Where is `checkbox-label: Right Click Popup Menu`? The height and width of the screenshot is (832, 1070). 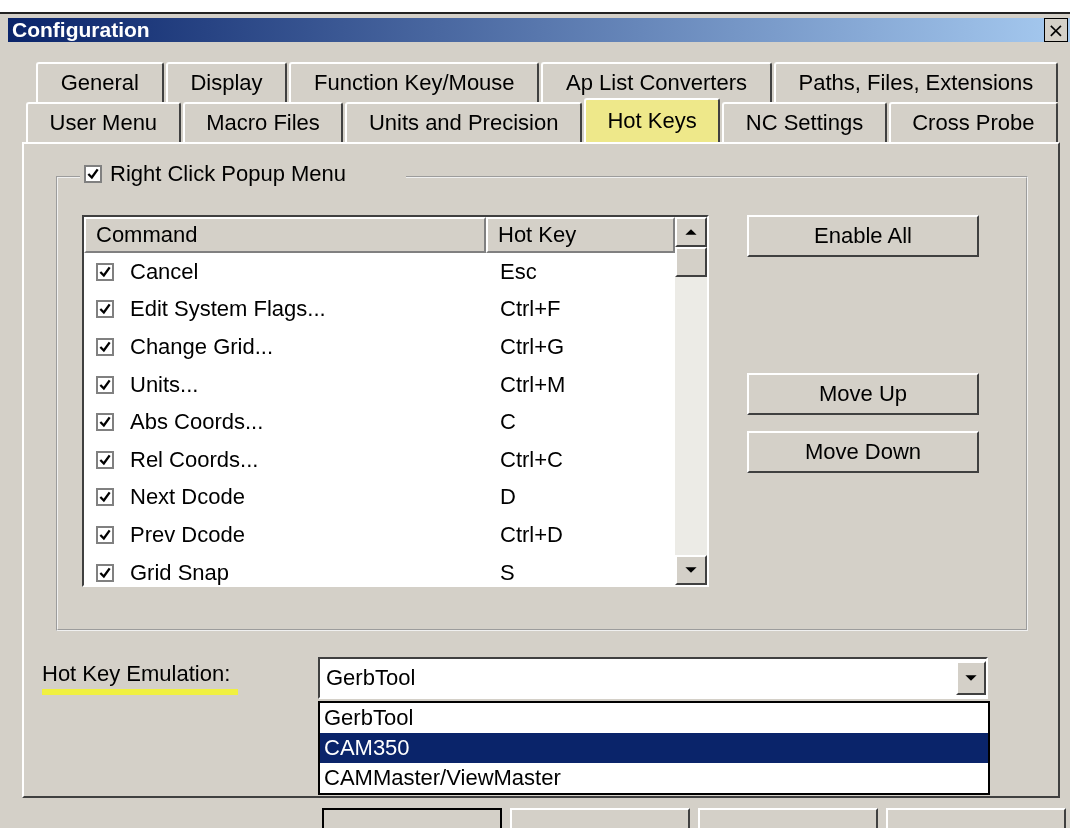 checkbox-label: Right Click Popup Menu is located at coordinates (228, 174).